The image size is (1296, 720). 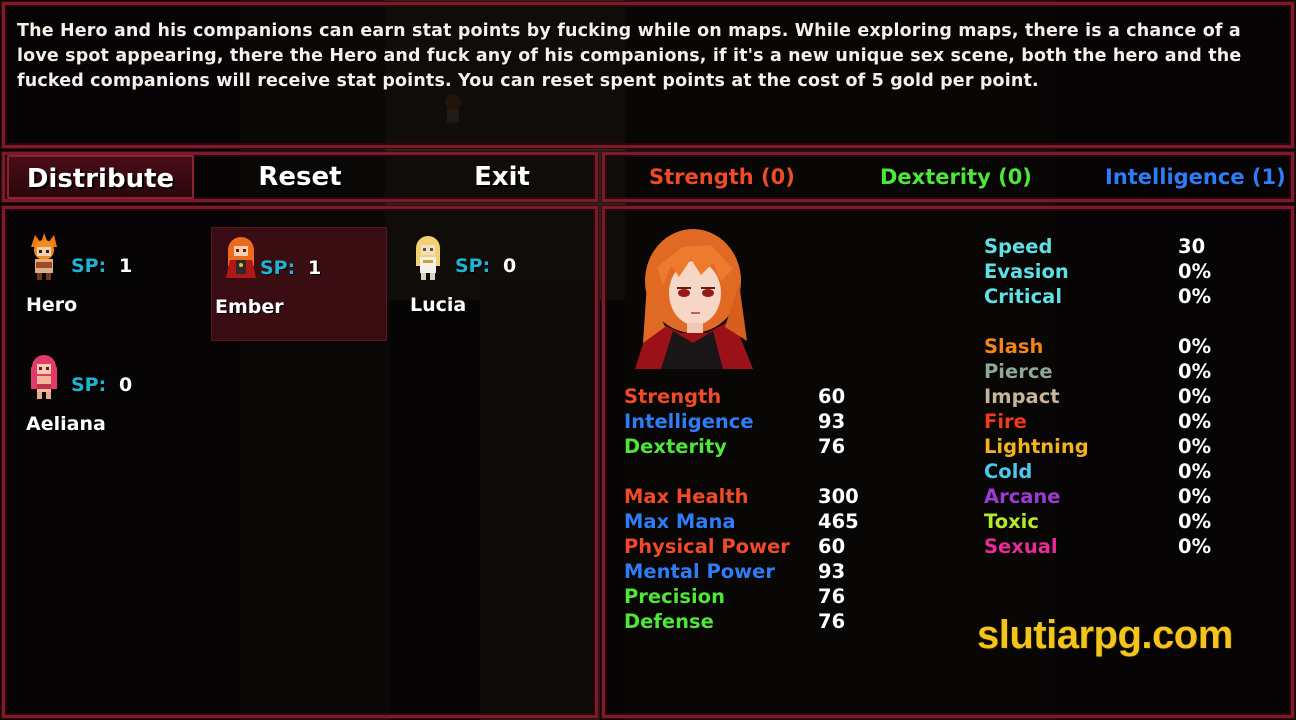 I want to click on stat-label-sexual: Sexual, so click(x=1021, y=546).